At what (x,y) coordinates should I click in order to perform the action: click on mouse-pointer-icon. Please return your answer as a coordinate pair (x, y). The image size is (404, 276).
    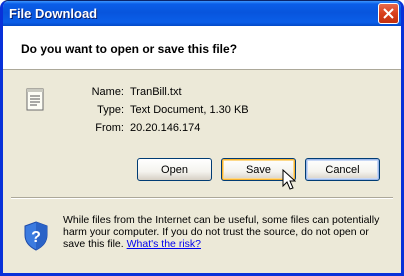
    Looking at the image, I should click on (289, 179).